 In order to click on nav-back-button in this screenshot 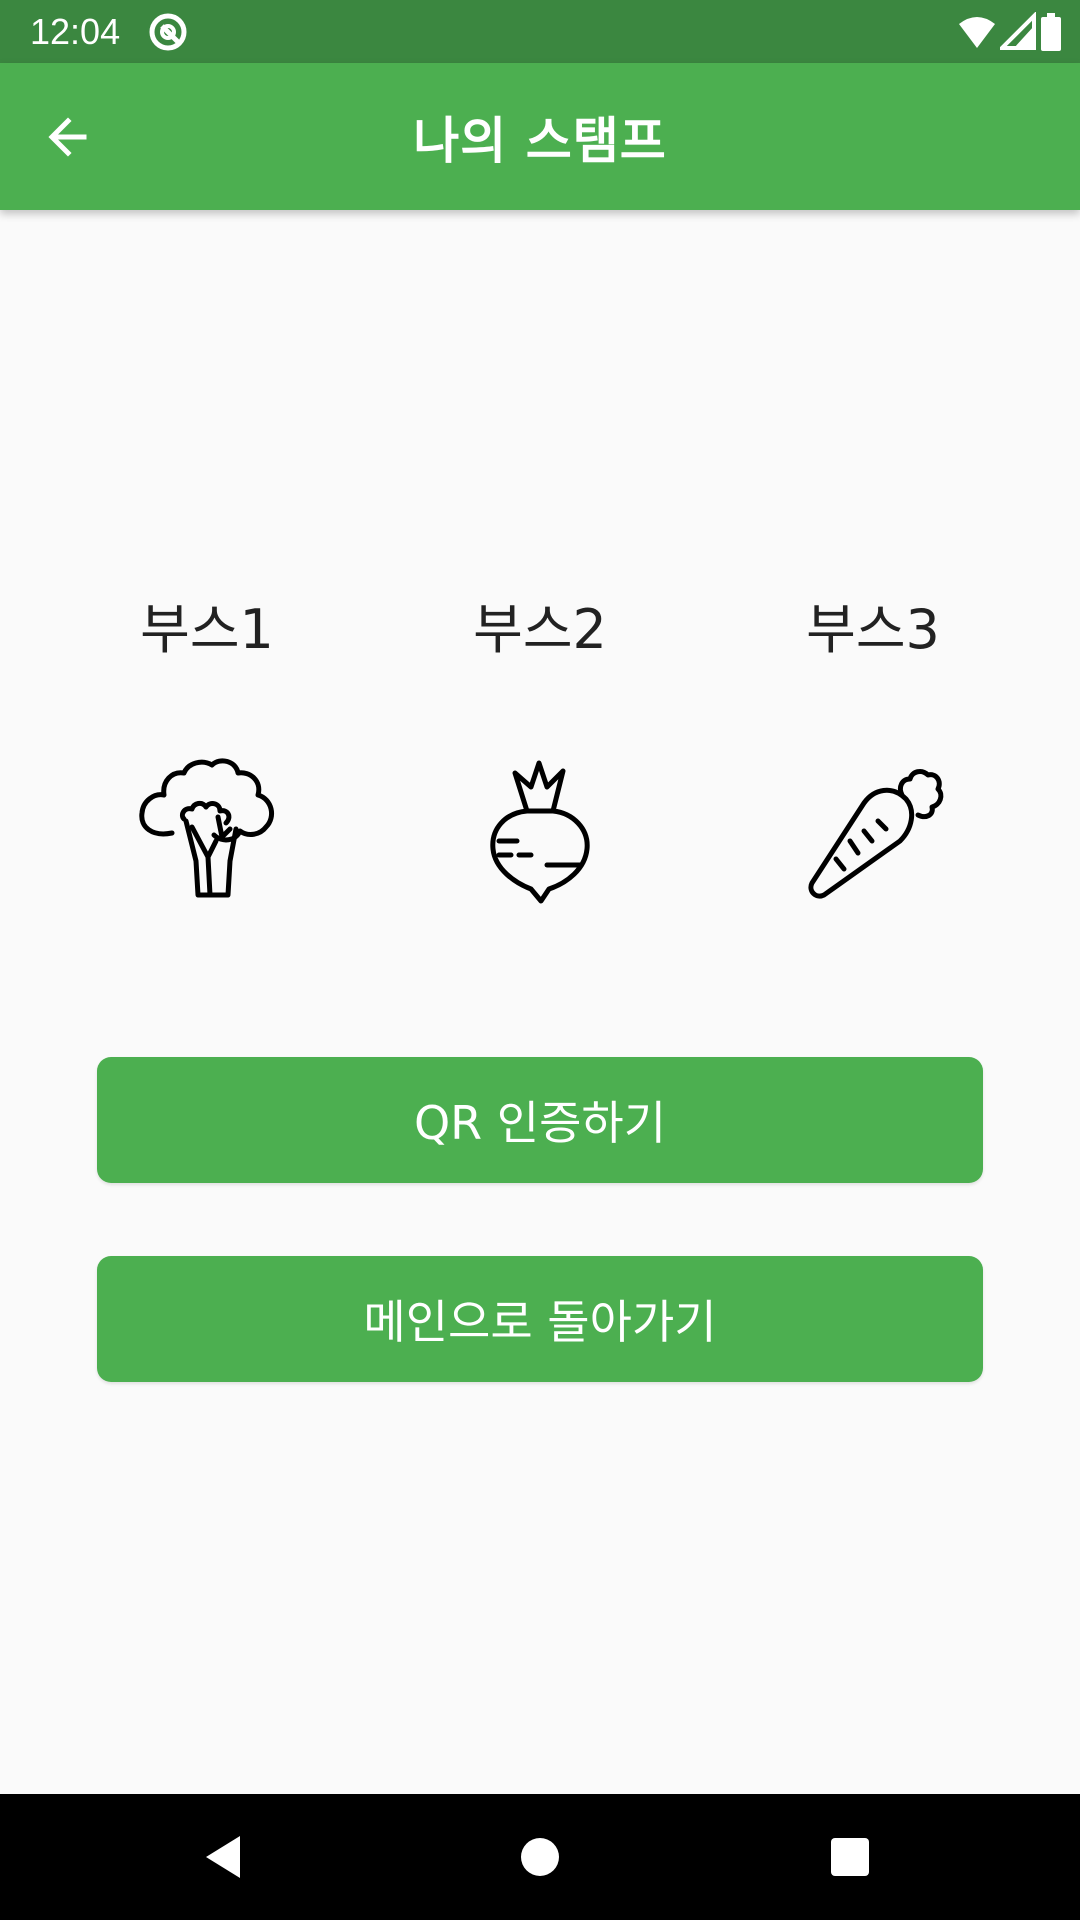, I will do `click(225, 1857)`.